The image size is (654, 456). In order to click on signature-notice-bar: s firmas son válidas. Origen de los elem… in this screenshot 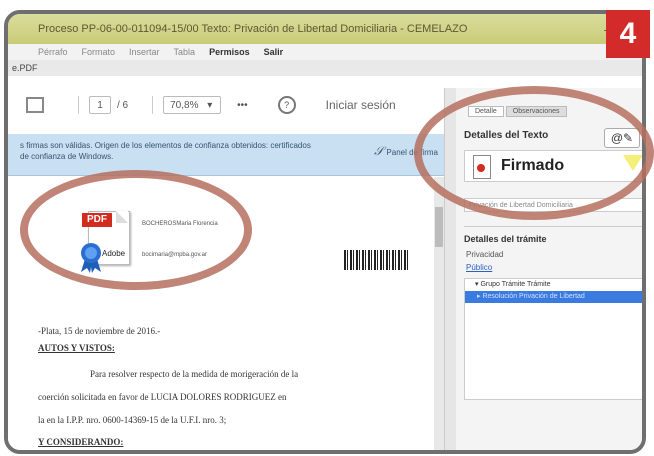, I will do `click(226, 155)`.